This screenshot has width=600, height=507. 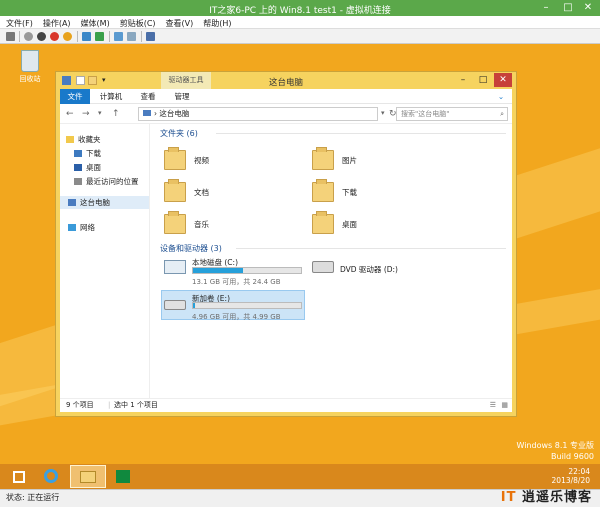 I want to click on windows-logo-icon, so click(x=19, y=477).